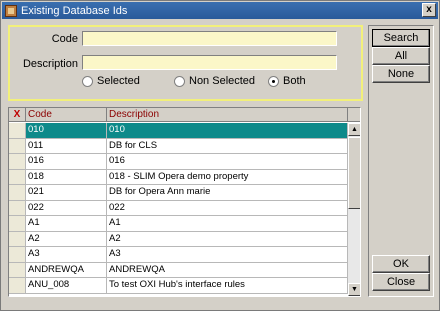  Describe the element at coordinates (227, 176) in the screenshot. I see `description-cell: 018 - SLIM Opera demo property` at that location.